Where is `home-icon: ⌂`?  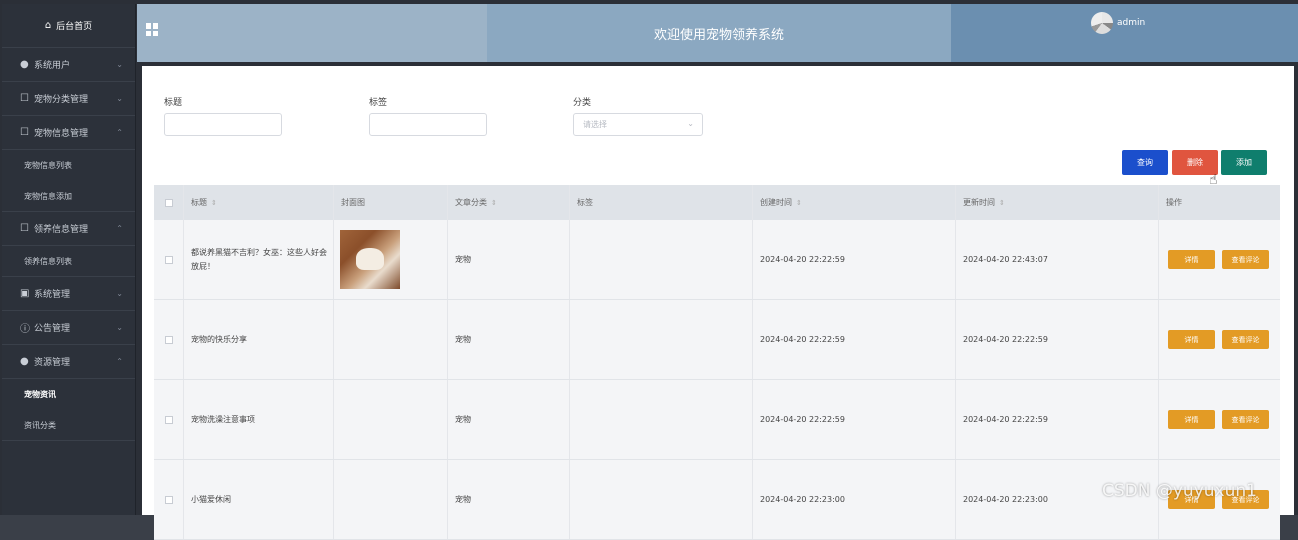 home-icon: ⌂ is located at coordinates (48, 25).